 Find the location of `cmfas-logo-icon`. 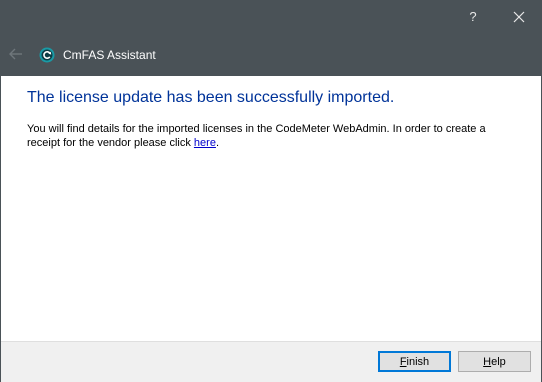

cmfas-logo-icon is located at coordinates (47, 55).